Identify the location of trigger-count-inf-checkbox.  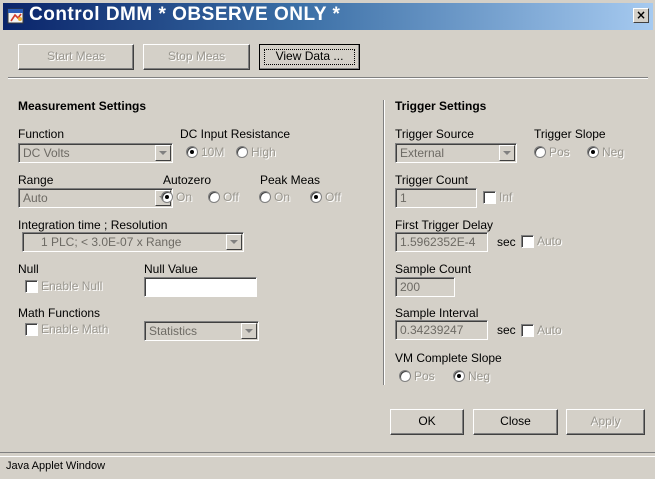
(489, 197).